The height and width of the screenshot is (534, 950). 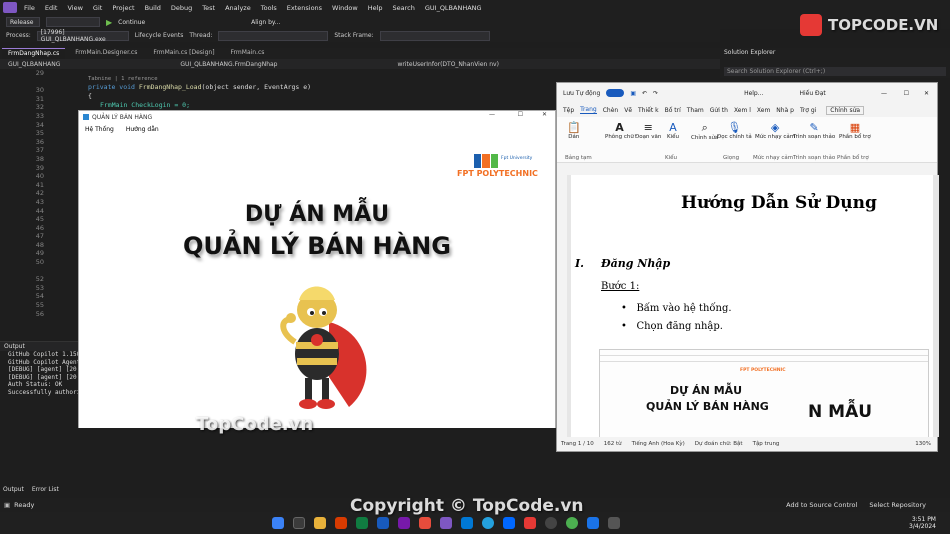 What do you see at coordinates (551, 523) in the screenshot?
I see `obs-icon` at bounding box center [551, 523].